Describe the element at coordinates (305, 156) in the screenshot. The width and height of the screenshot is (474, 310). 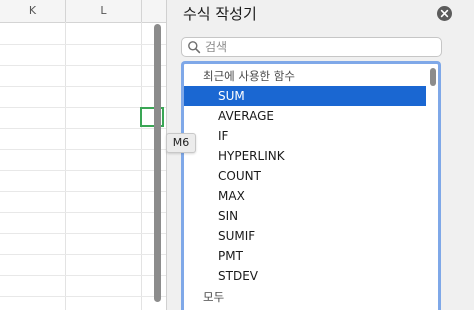
I see `function-item-hyperlink: HYPERLINK` at that location.